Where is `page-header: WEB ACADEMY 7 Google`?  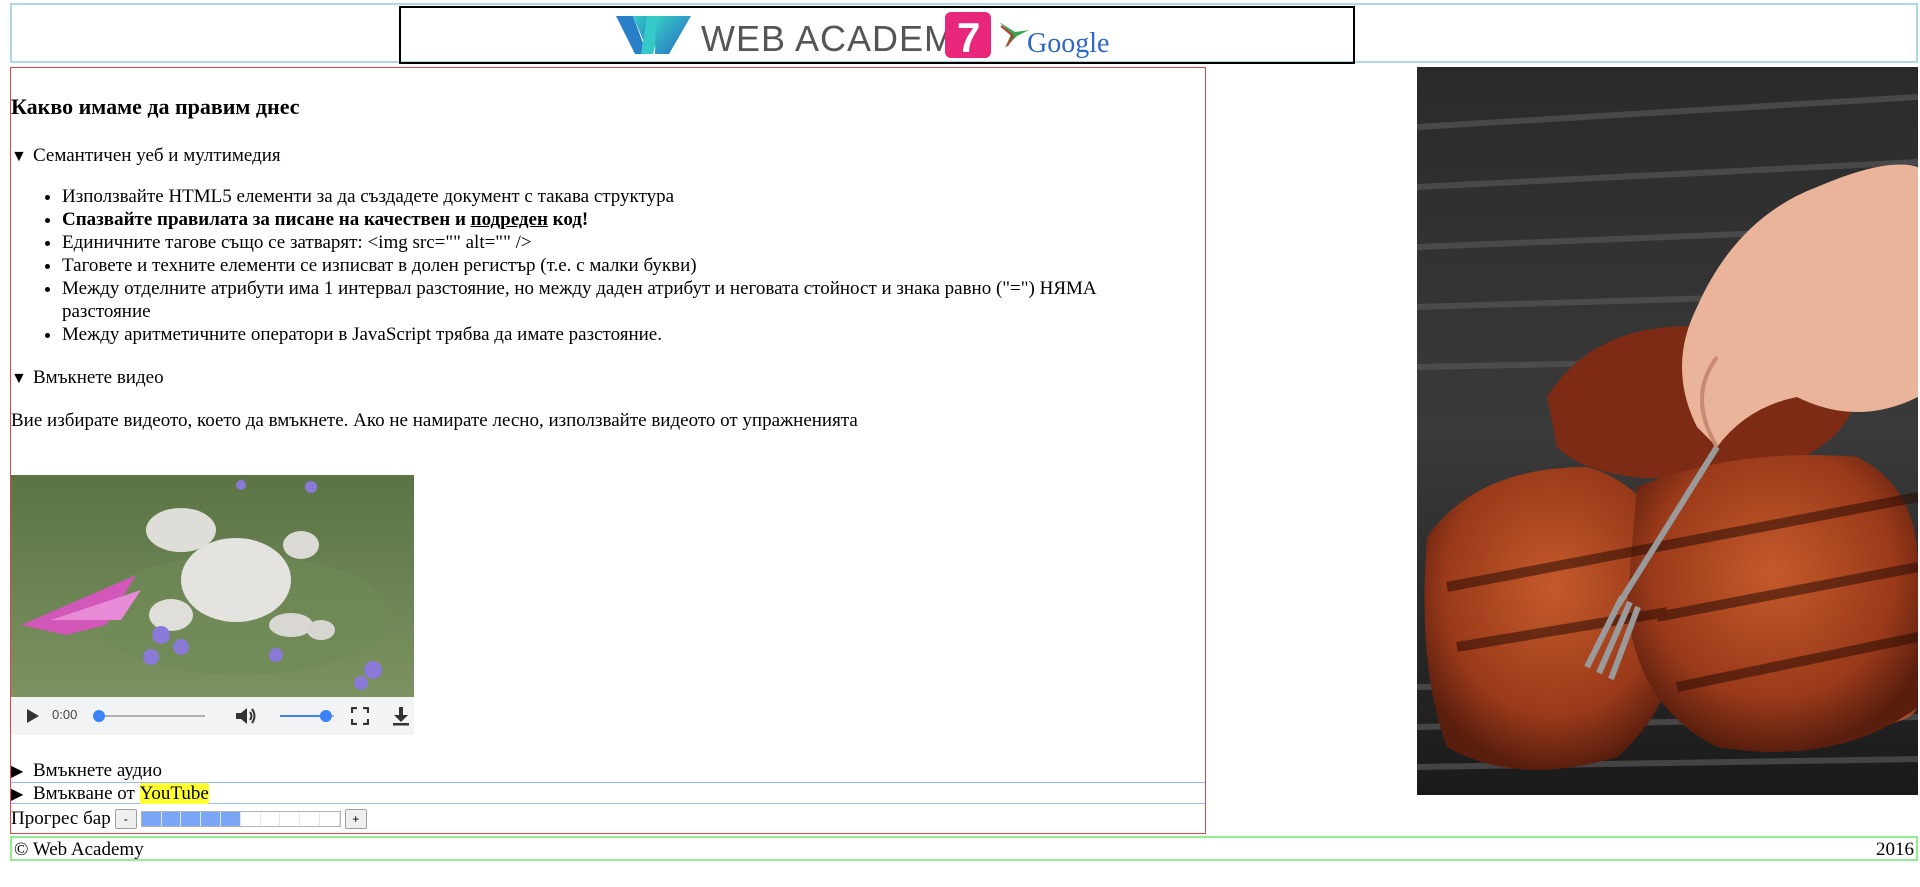
page-header: WEB ACADEMY 7 Google is located at coordinates (964, 33).